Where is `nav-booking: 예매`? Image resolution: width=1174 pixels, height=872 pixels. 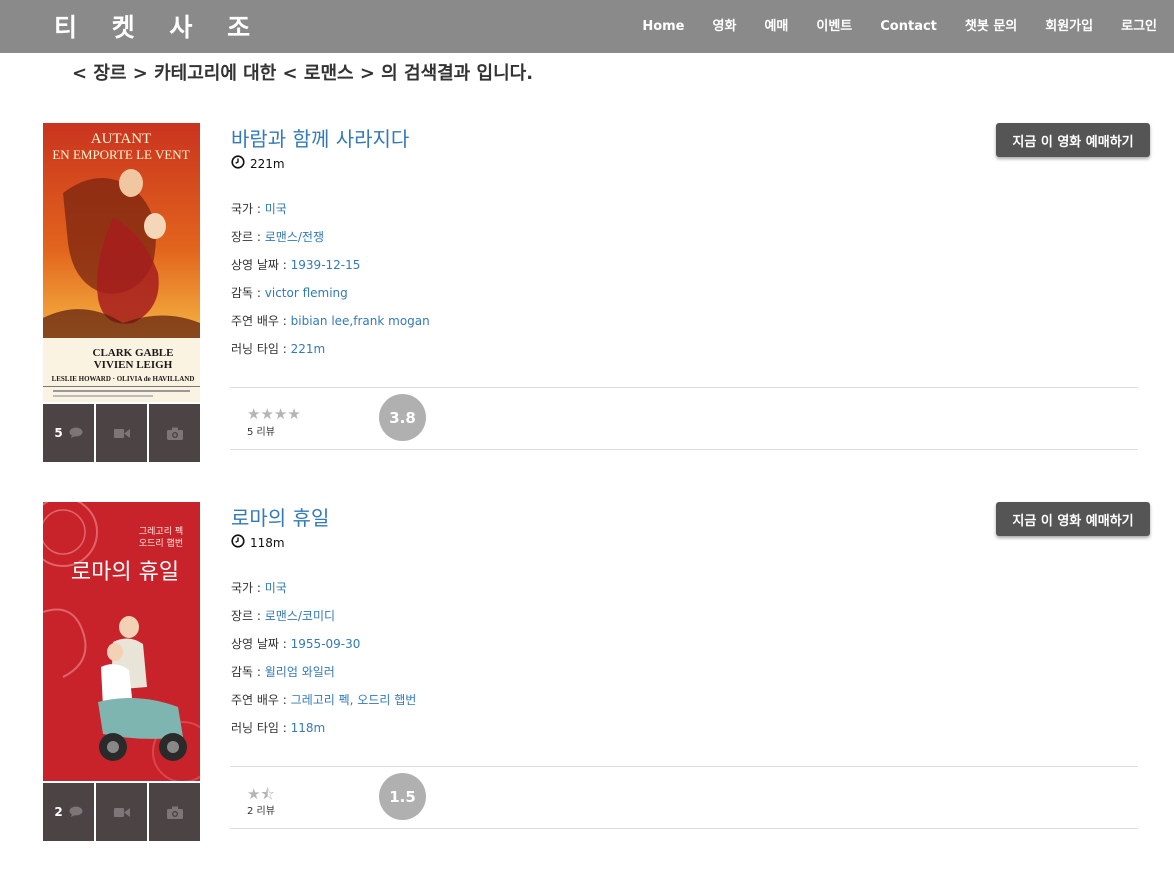
nav-booking: 예매 is located at coordinates (776, 26).